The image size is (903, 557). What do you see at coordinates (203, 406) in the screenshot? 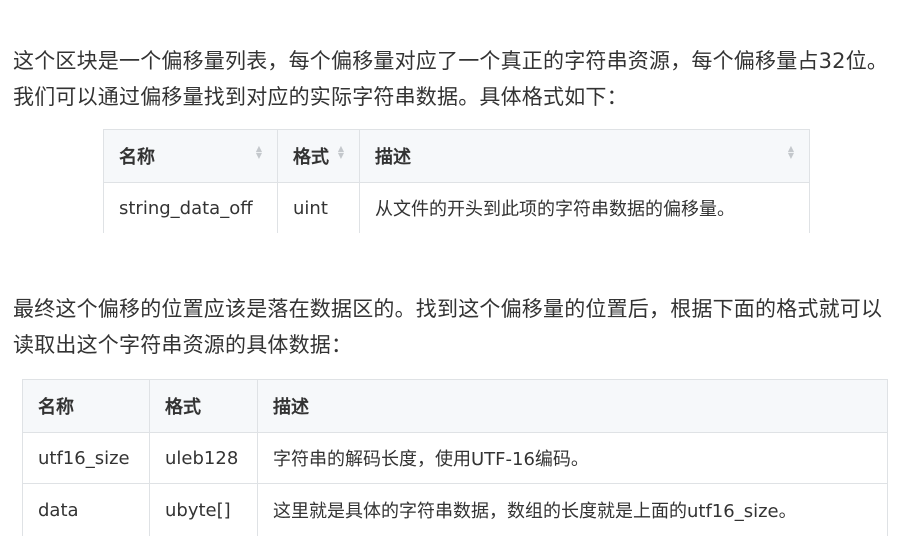
I see `header-format: 格式` at bounding box center [203, 406].